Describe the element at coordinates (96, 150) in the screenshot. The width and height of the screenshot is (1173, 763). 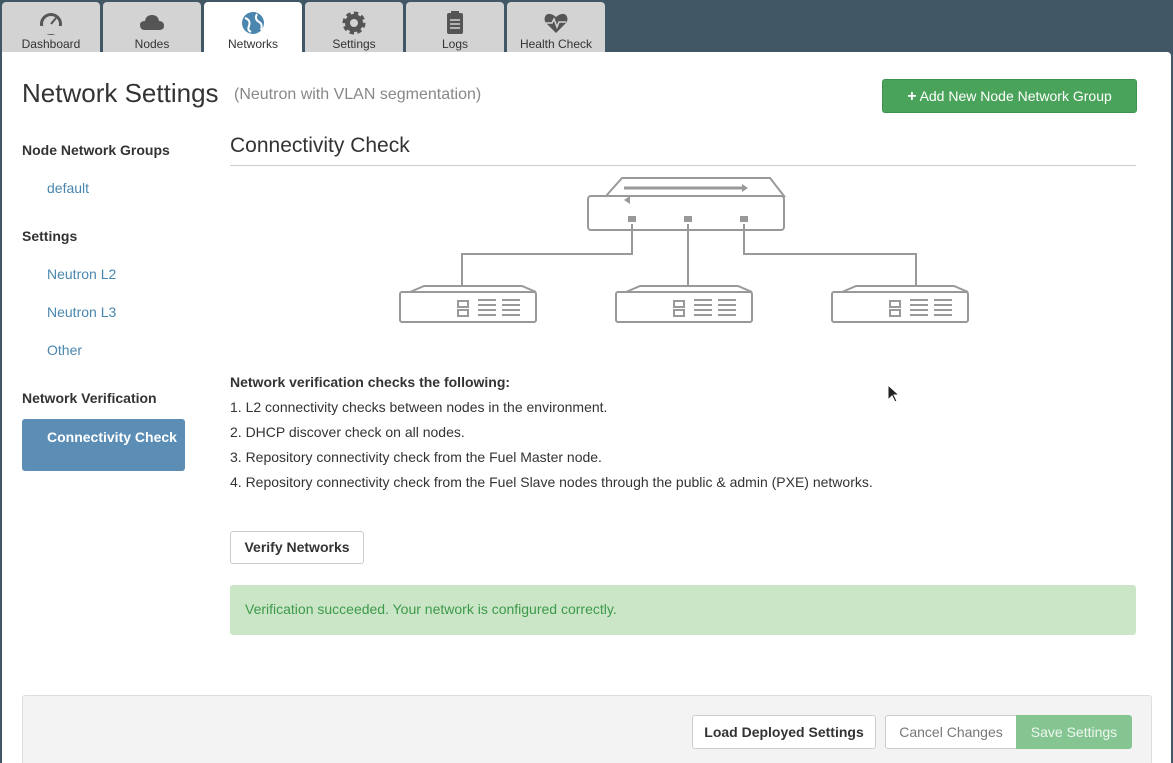
I see `sidebar-heading-groups: Node Network Groups` at that location.